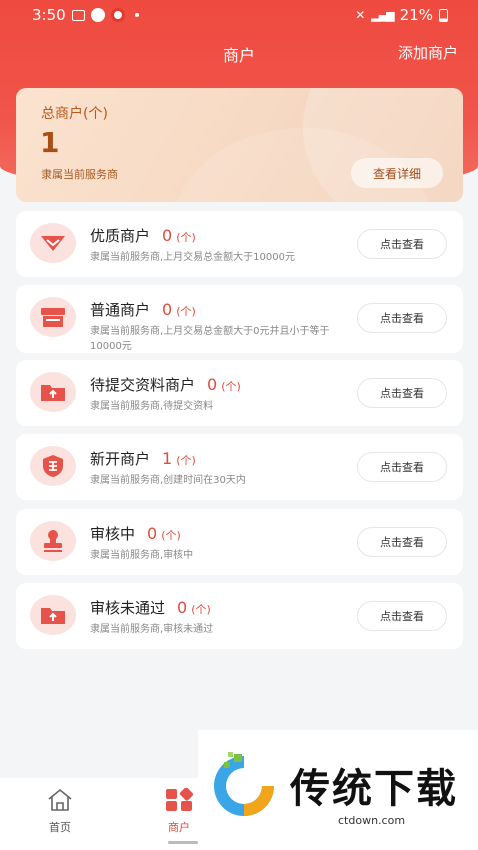 This screenshot has width=478, height=850. What do you see at coordinates (128, 608) in the screenshot?
I see `category-title: 审核未通过` at bounding box center [128, 608].